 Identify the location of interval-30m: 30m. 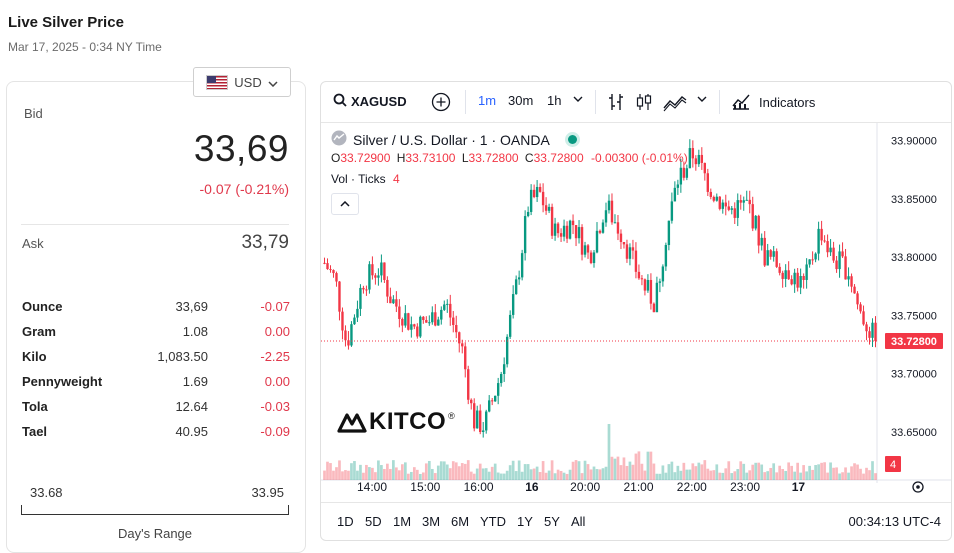
(520, 100).